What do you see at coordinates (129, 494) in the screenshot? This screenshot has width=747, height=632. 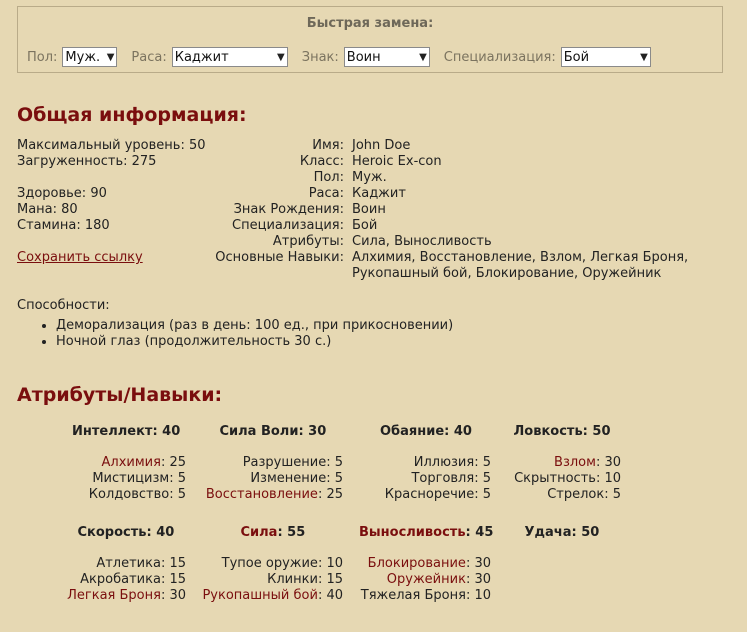 I see `skill-name: Колдовство` at bounding box center [129, 494].